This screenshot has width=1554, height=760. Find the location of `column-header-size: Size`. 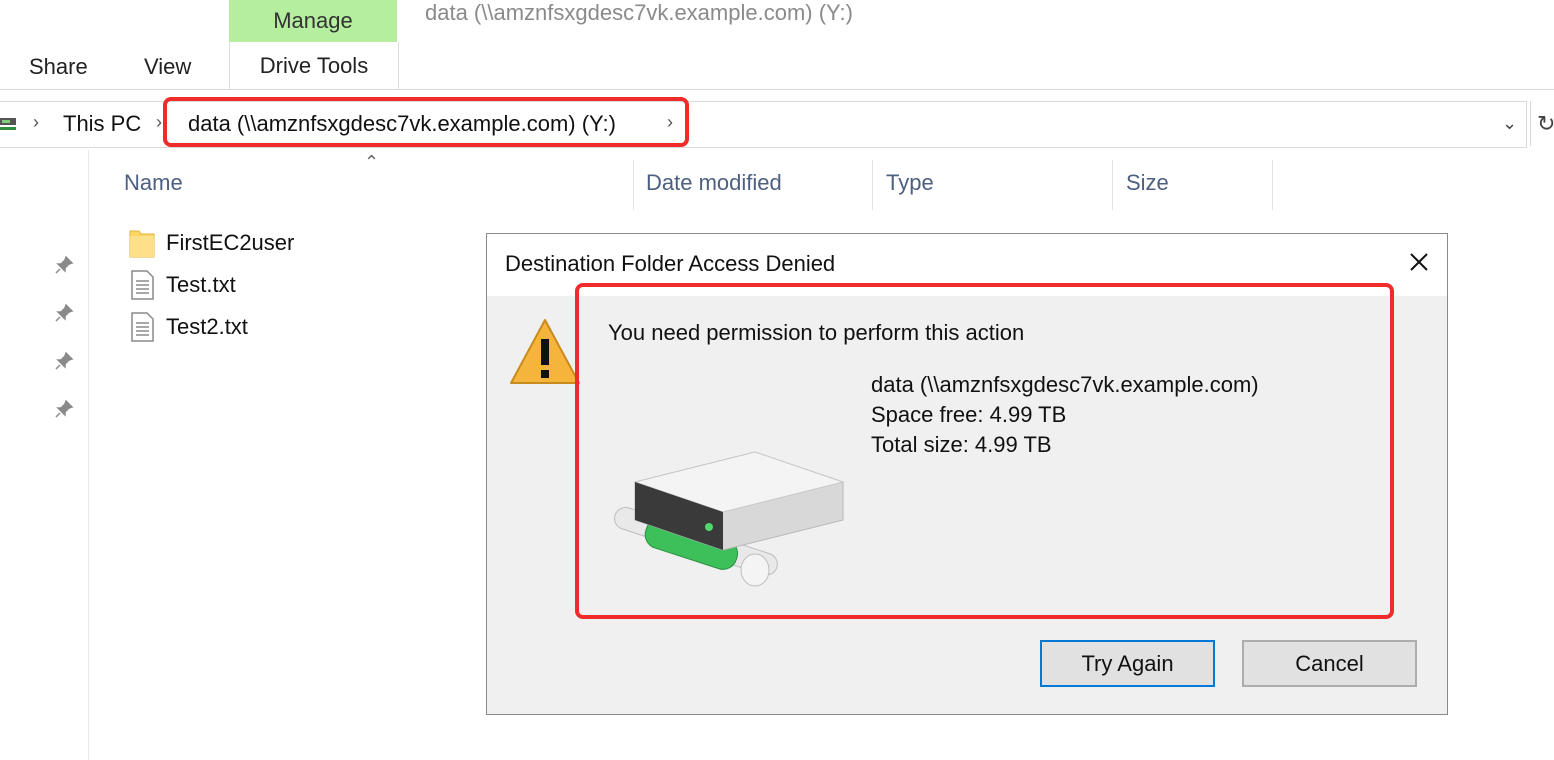

column-header-size: Size is located at coordinates (1147, 183).